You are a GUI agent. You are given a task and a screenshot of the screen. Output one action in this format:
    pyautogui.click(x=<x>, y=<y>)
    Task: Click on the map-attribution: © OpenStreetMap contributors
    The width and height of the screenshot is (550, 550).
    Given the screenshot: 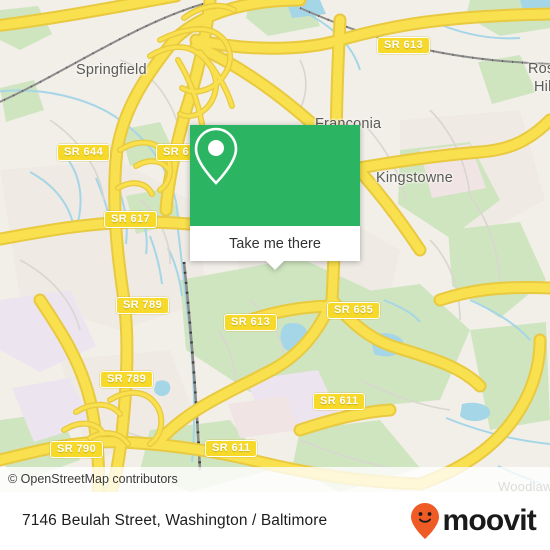 What is the action you would take?
    pyautogui.click(x=275, y=479)
    